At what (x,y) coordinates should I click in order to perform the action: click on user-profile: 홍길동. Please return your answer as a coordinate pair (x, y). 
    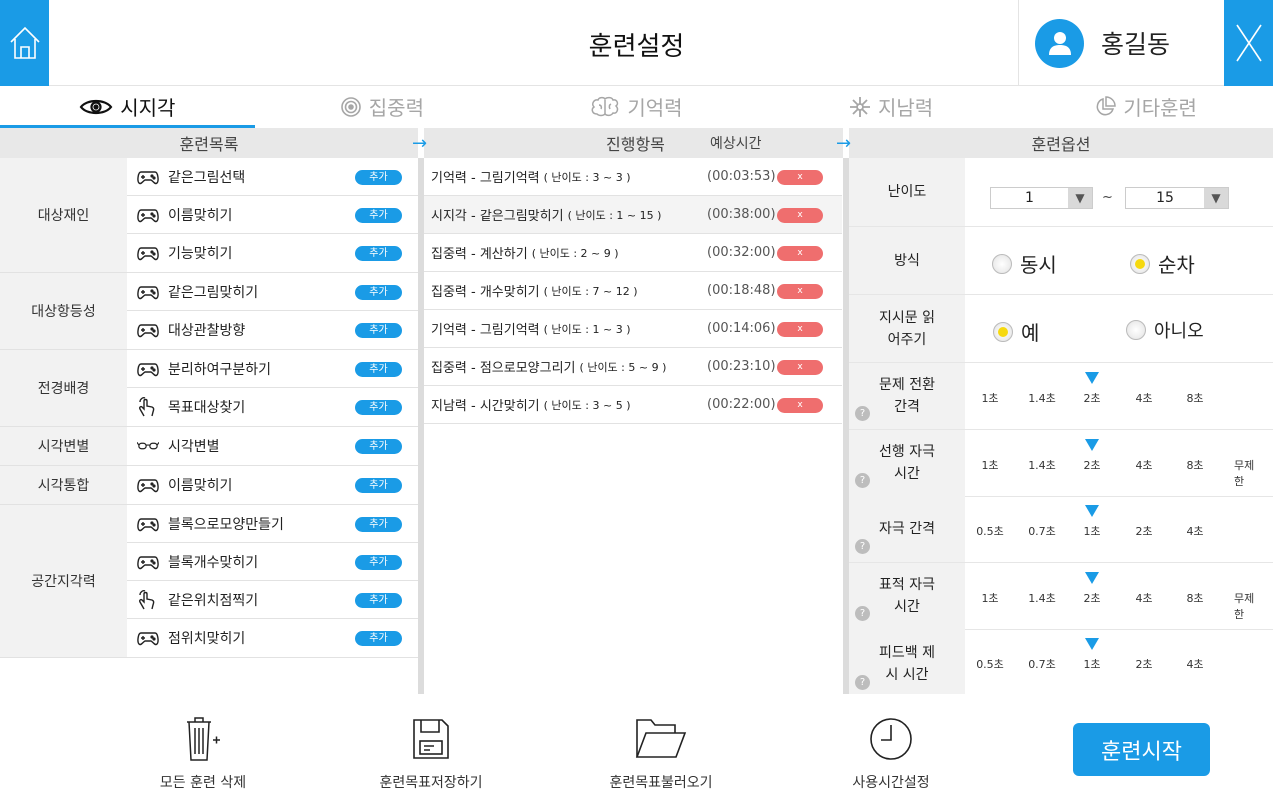
    Looking at the image, I should click on (1121, 43).